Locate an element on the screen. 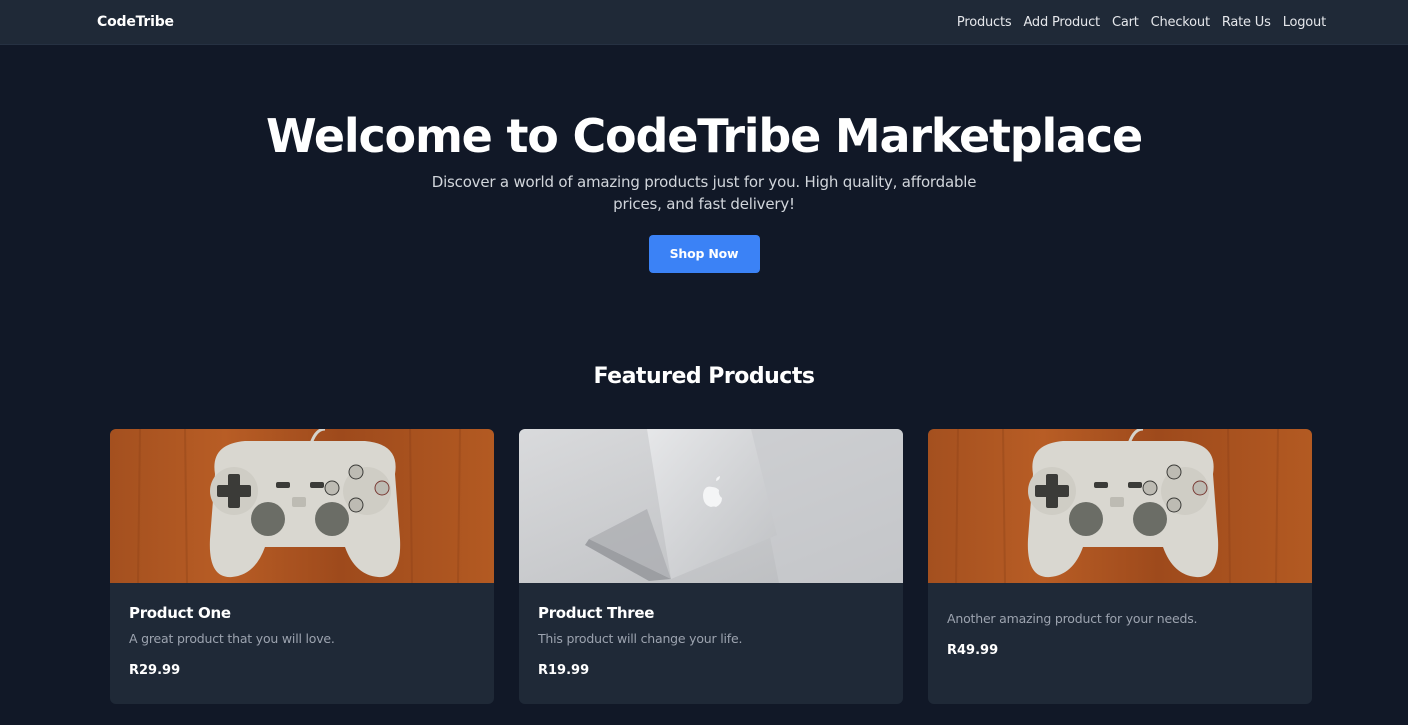 The image size is (1408, 725). laptop-image is located at coordinates (711, 506).